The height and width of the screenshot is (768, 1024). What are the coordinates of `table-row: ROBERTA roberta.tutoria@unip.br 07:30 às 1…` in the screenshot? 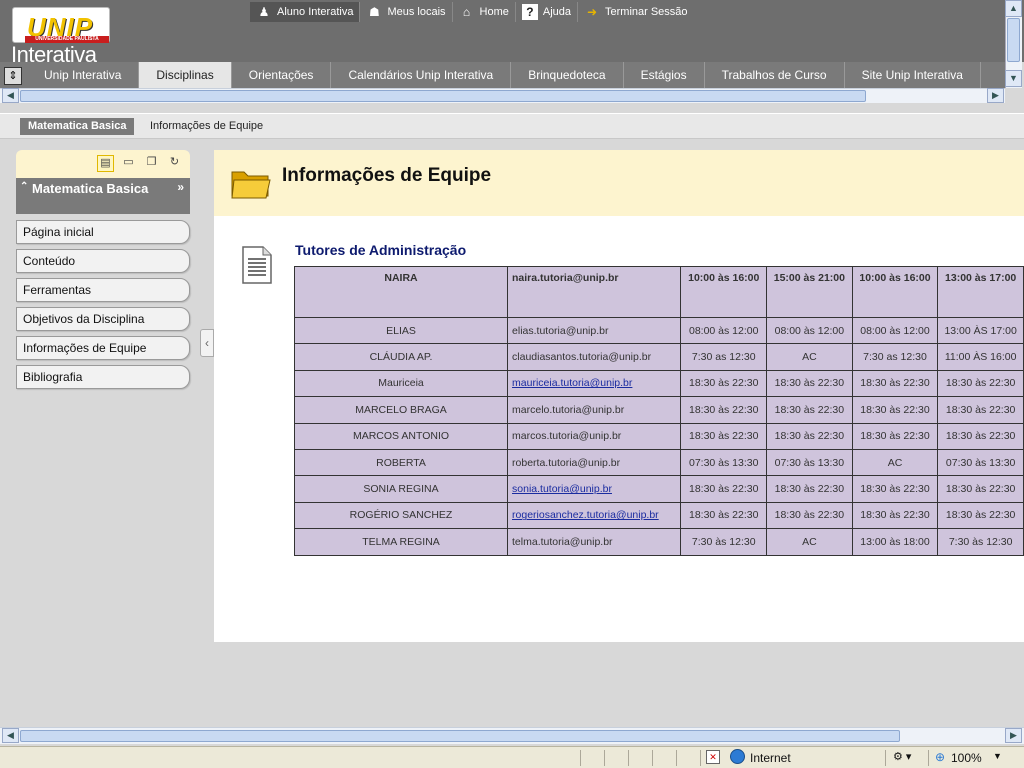 It's located at (658, 462).